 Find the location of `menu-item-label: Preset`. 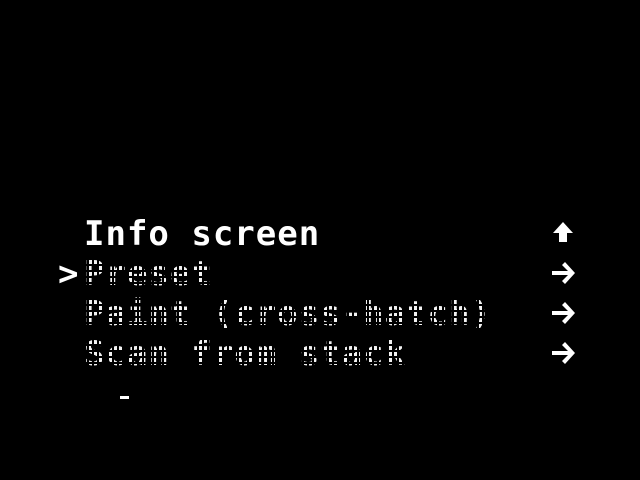

menu-item-label: Preset is located at coordinates (148, 274).